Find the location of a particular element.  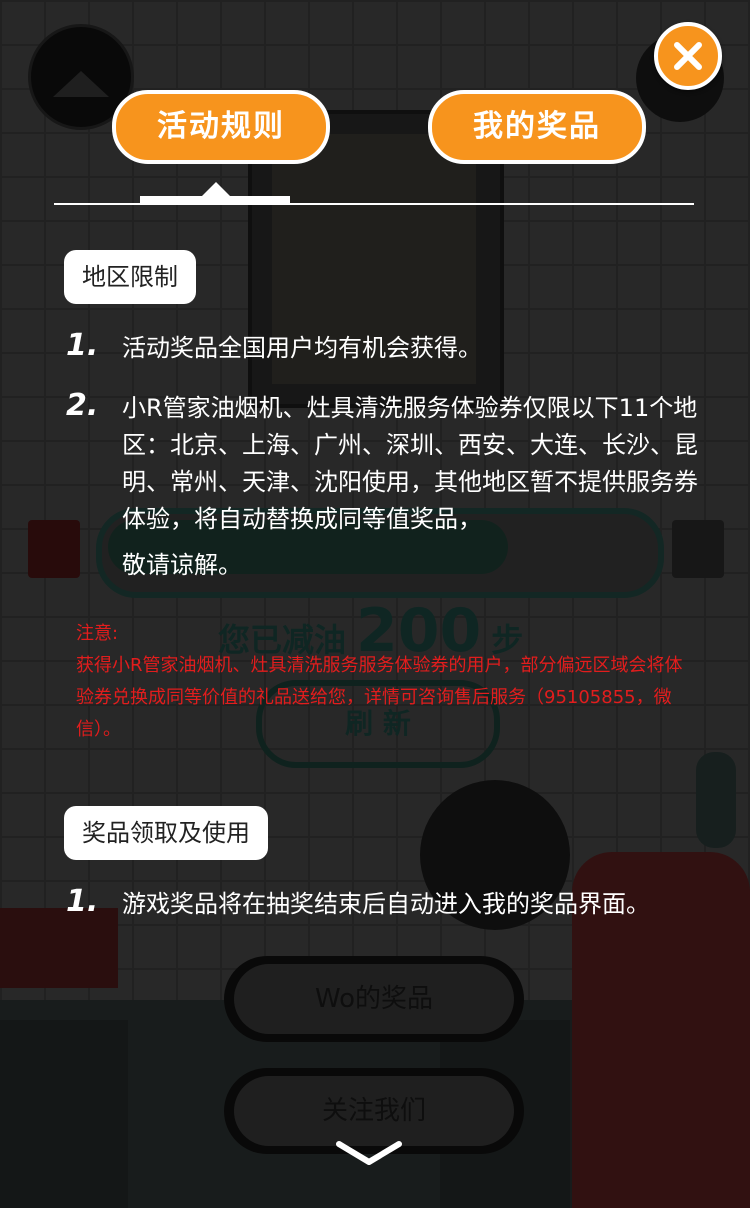

close-icon is located at coordinates (688, 56).